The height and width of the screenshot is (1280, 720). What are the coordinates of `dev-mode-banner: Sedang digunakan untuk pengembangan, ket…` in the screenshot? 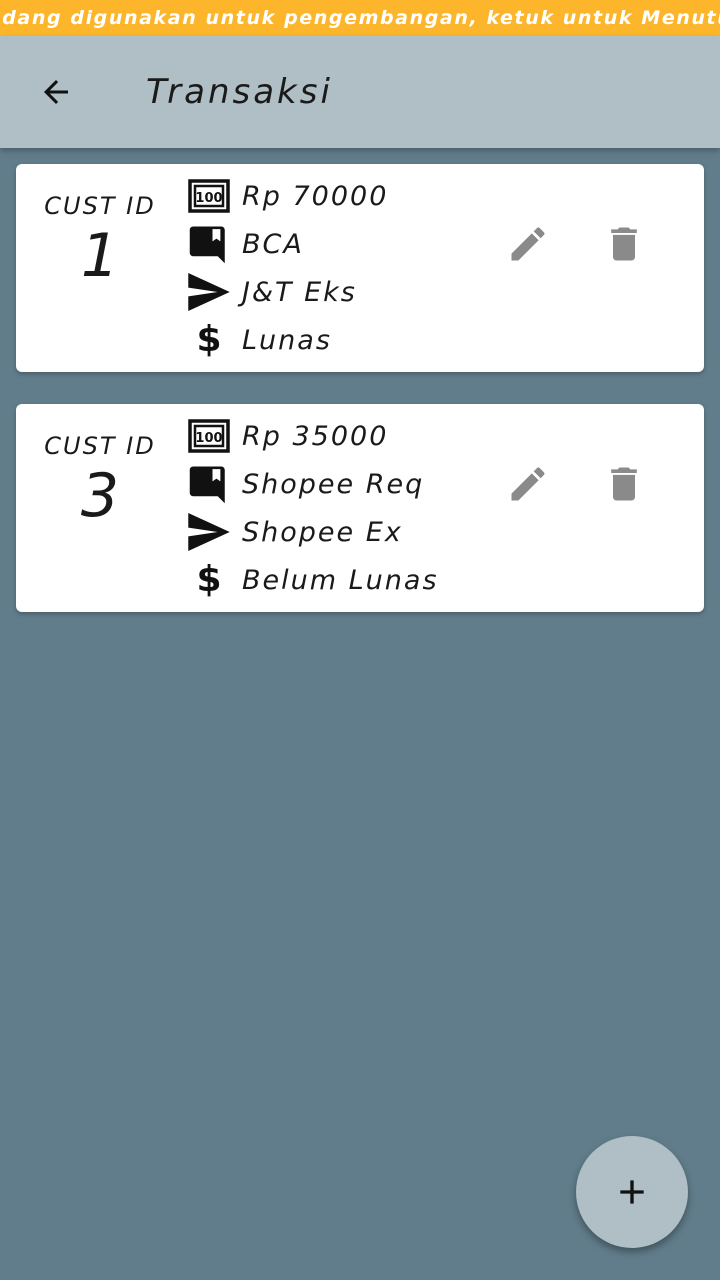 It's located at (360, 18).